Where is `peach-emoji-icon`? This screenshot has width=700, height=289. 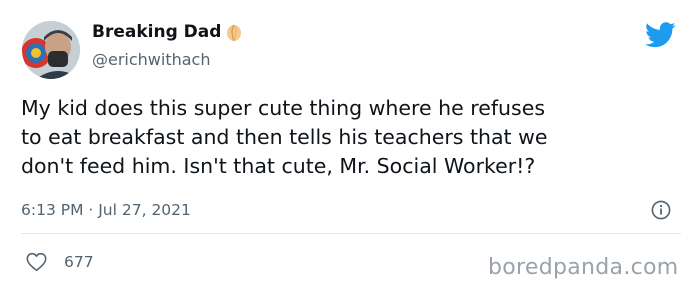 peach-emoji-icon is located at coordinates (234, 32).